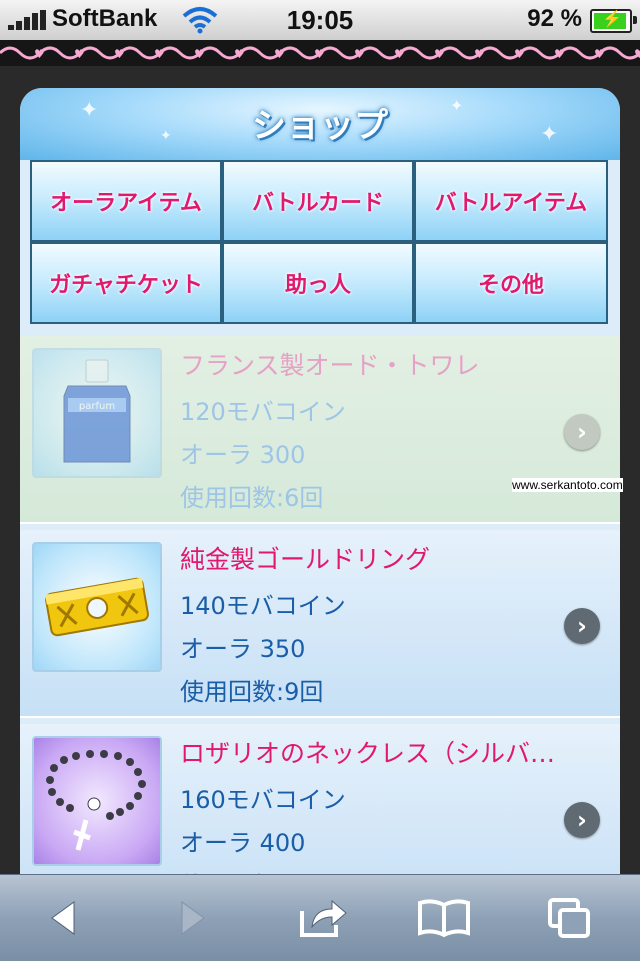 This screenshot has height=961, width=640. I want to click on share-icon, so click(323, 918).